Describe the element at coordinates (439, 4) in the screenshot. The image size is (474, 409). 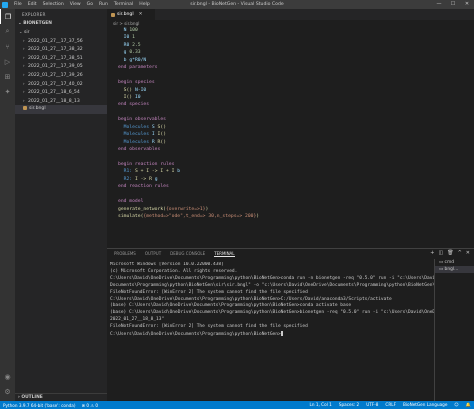
I see `minimize-button: —` at that location.